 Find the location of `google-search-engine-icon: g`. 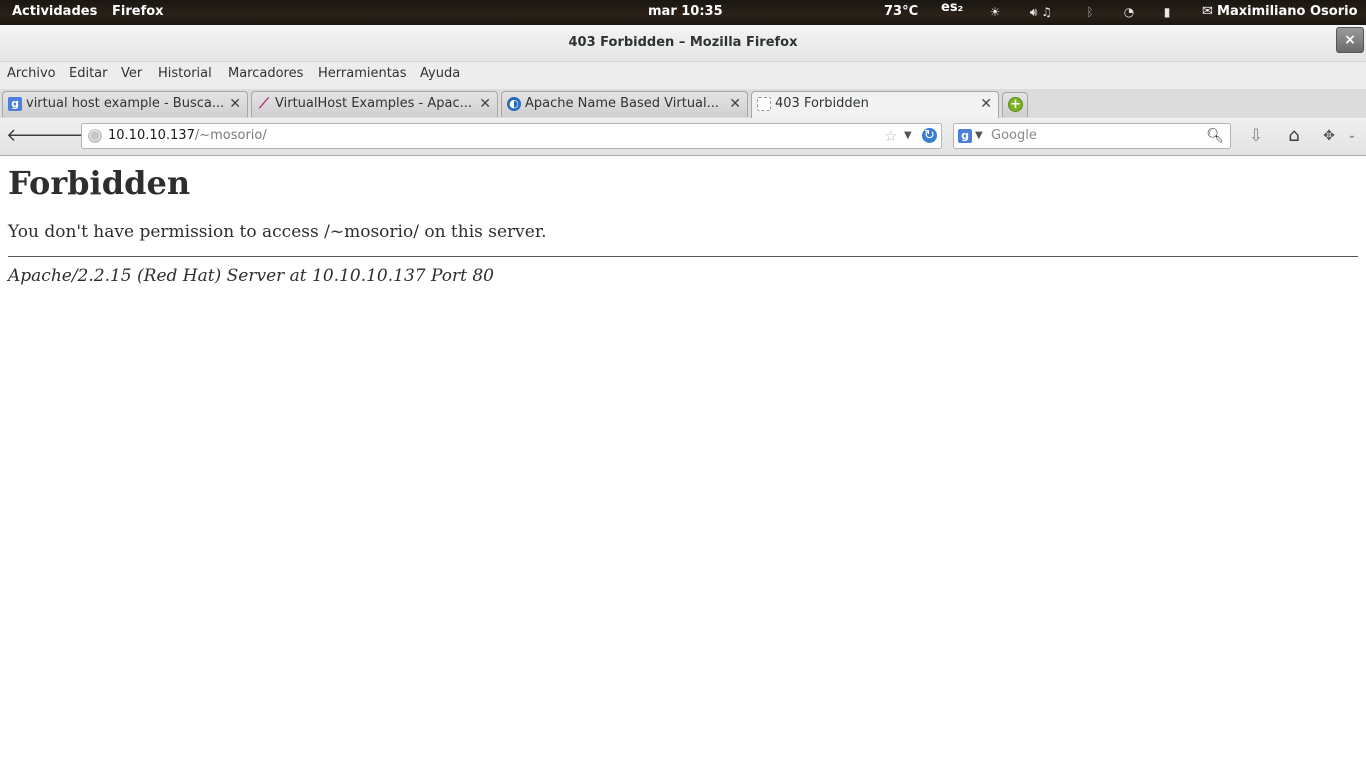

google-search-engine-icon: g is located at coordinates (965, 136).